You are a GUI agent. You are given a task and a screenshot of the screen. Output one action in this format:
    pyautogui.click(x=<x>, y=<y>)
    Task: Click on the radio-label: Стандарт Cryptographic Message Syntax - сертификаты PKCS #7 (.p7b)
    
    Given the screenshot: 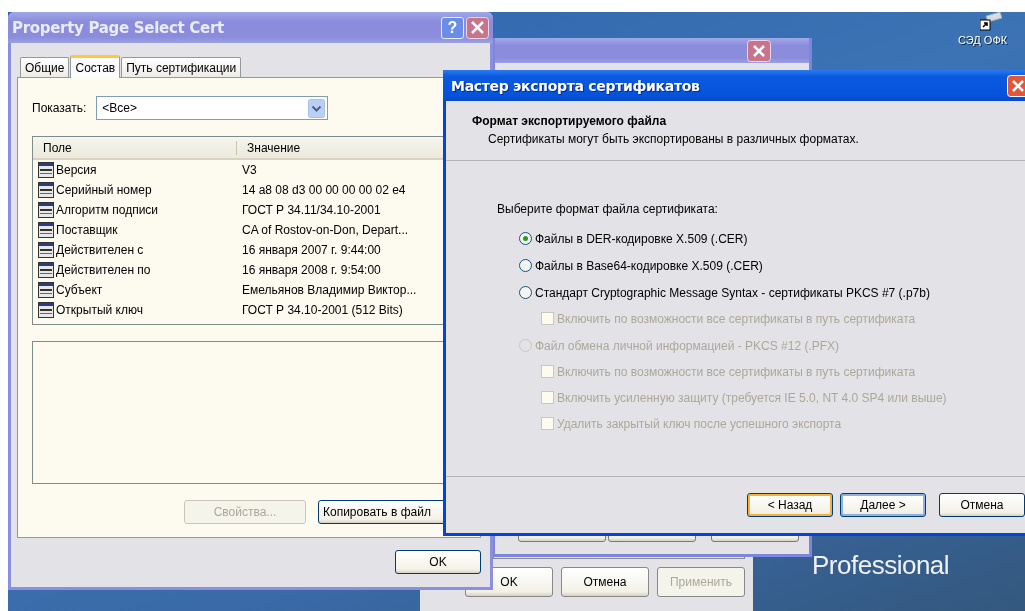 What is the action you would take?
    pyautogui.click(x=732, y=292)
    